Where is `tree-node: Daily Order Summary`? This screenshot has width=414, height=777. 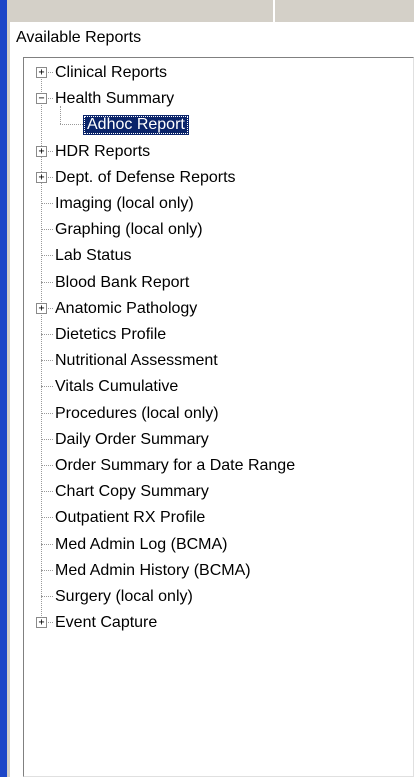 tree-node: Daily Order Summary is located at coordinates (216, 440).